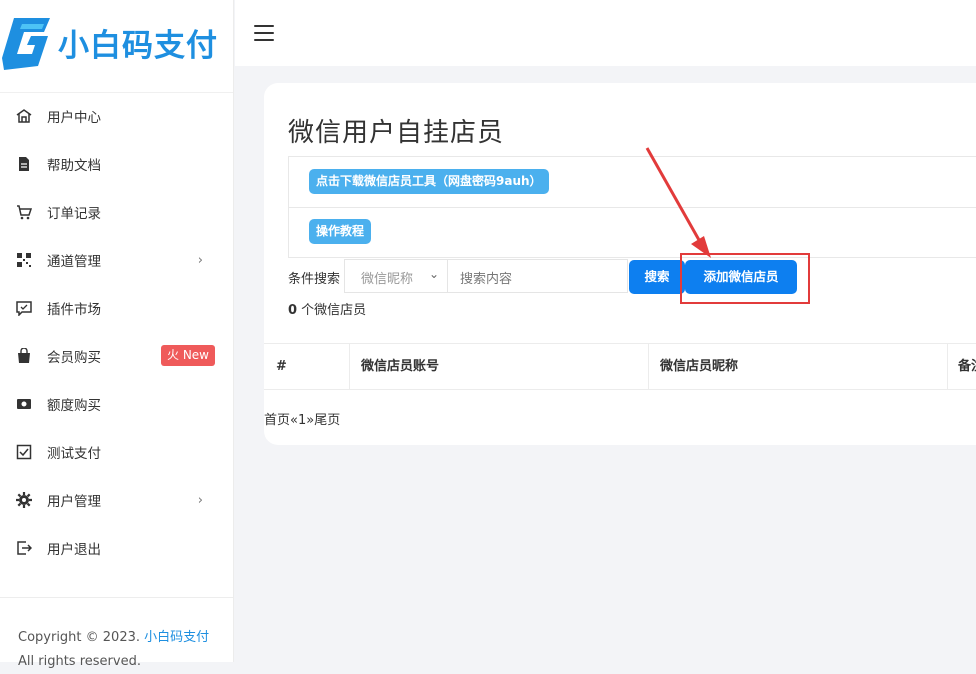  Describe the element at coordinates (74, 406) in the screenshot. I see `sidebar-item-label: 额度购买` at that location.